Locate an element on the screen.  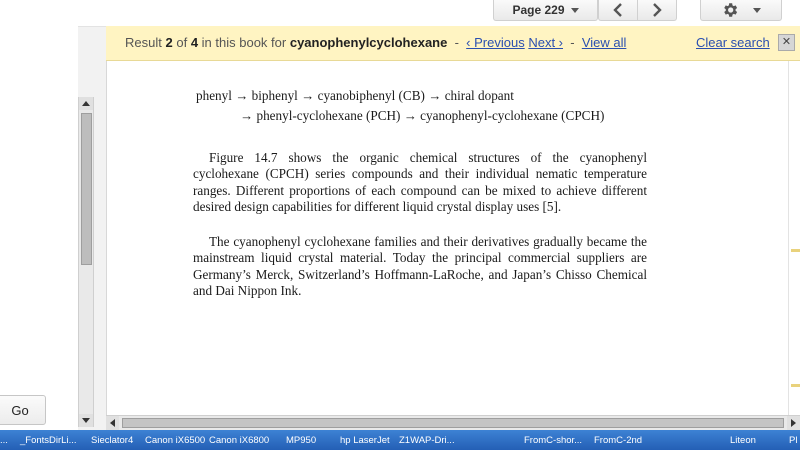
taskbar-item: FromC-2nd is located at coordinates (618, 440).